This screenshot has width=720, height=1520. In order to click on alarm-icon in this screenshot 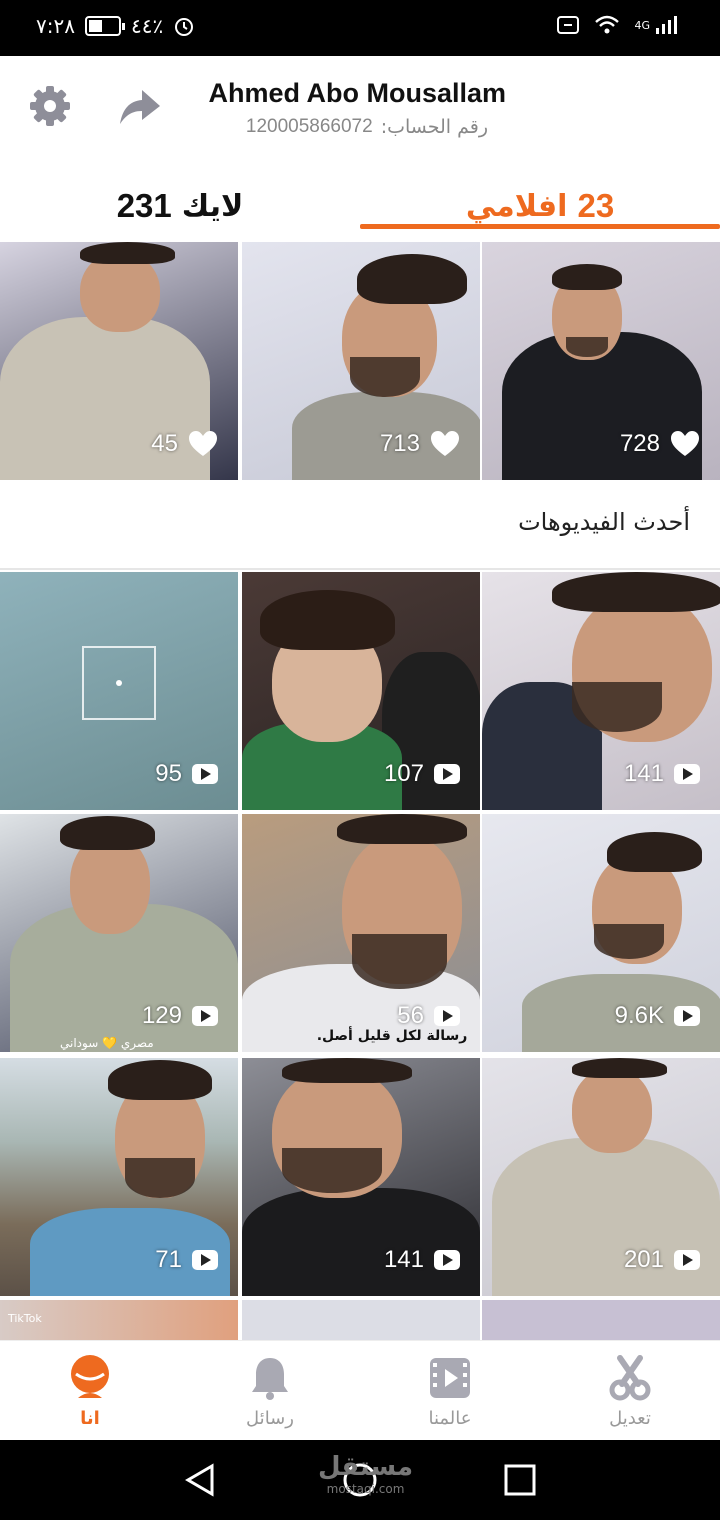, I will do `click(184, 27)`.